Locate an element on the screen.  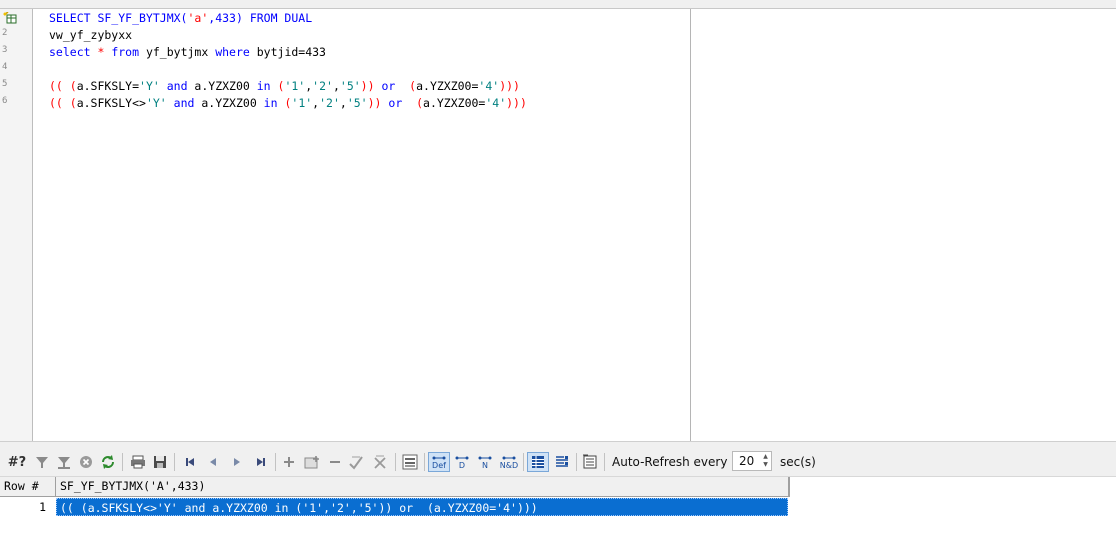
last-record-icon is located at coordinates (261, 462).